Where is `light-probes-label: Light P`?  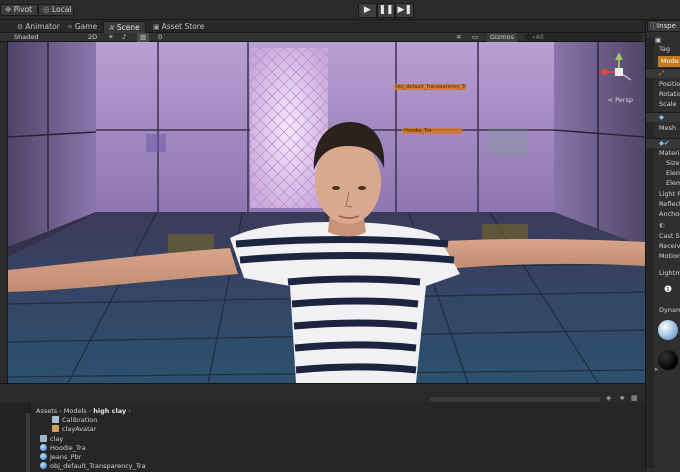 light-probes-label: Light P is located at coordinates (669, 194).